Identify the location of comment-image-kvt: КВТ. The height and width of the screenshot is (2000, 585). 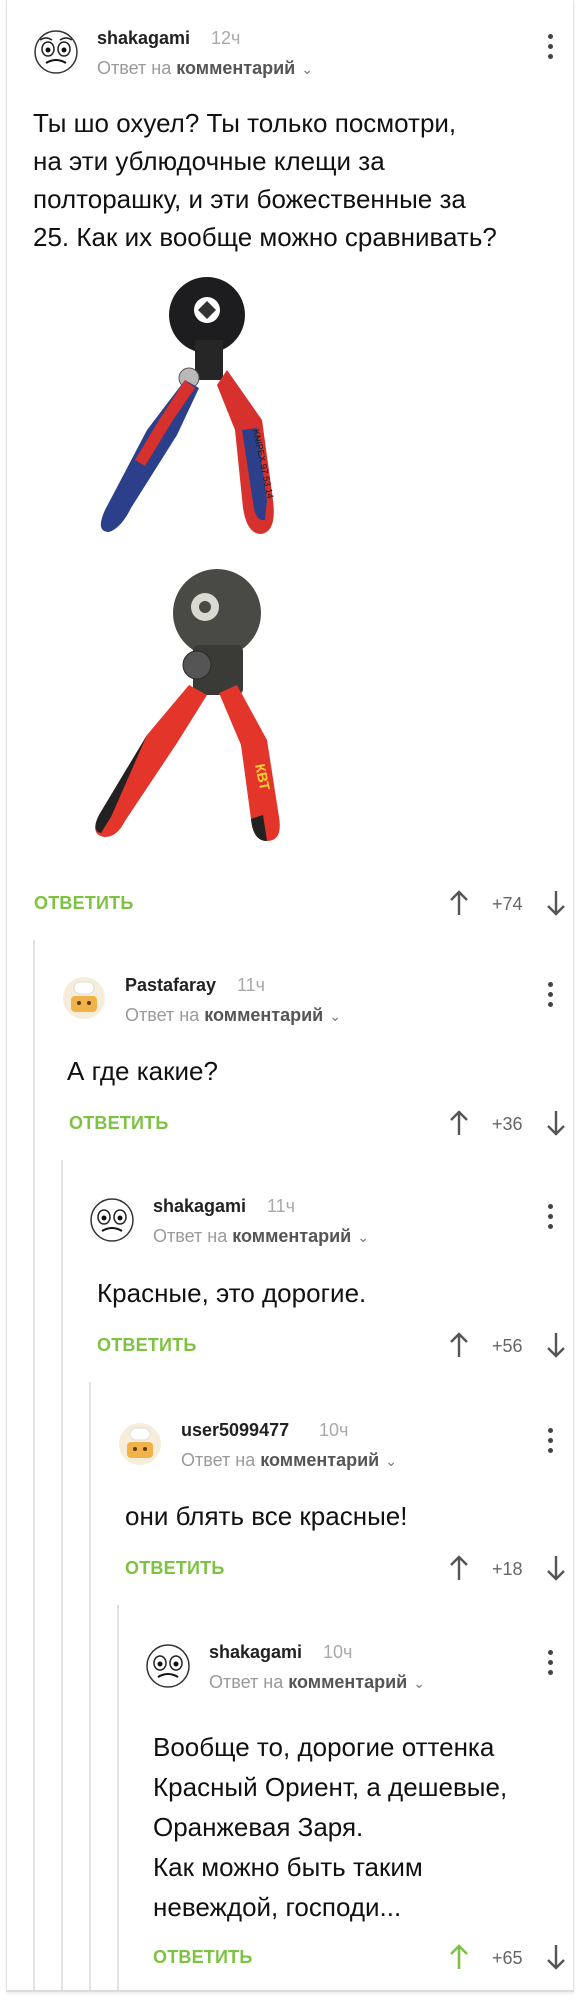
(207, 710).